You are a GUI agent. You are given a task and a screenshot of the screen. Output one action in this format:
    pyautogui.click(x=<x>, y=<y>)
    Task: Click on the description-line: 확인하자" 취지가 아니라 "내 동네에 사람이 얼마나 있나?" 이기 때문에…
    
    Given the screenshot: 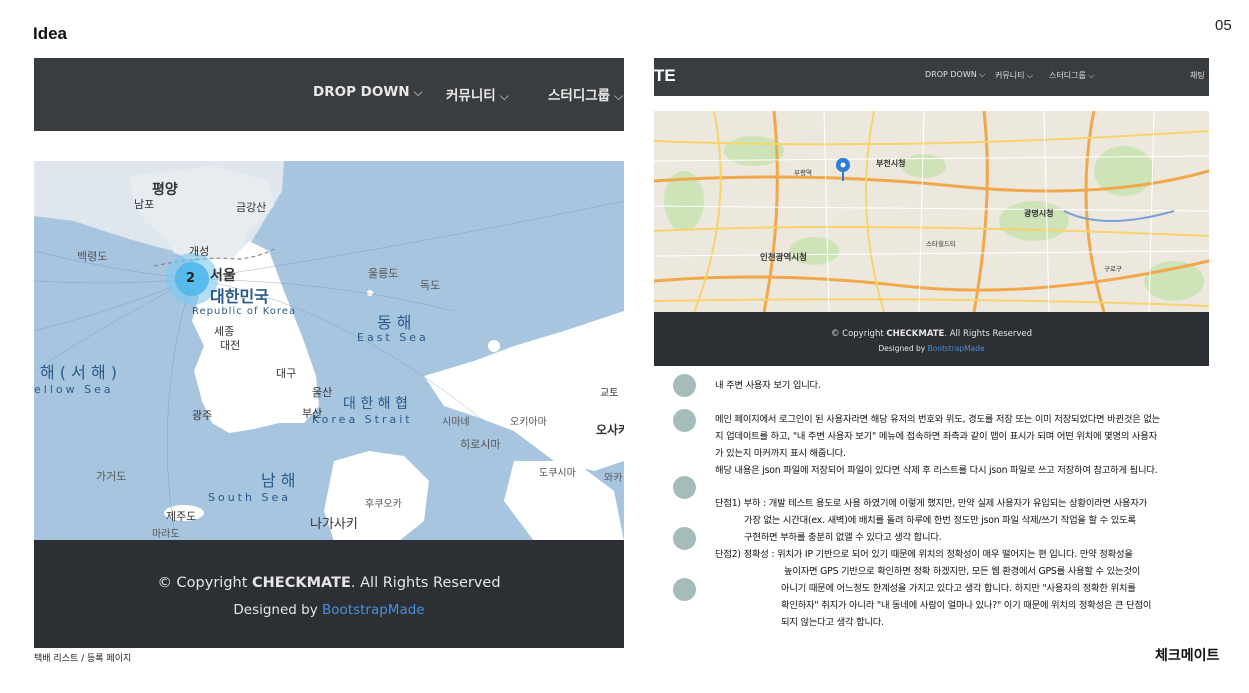 What is the action you would take?
    pyautogui.click(x=966, y=605)
    